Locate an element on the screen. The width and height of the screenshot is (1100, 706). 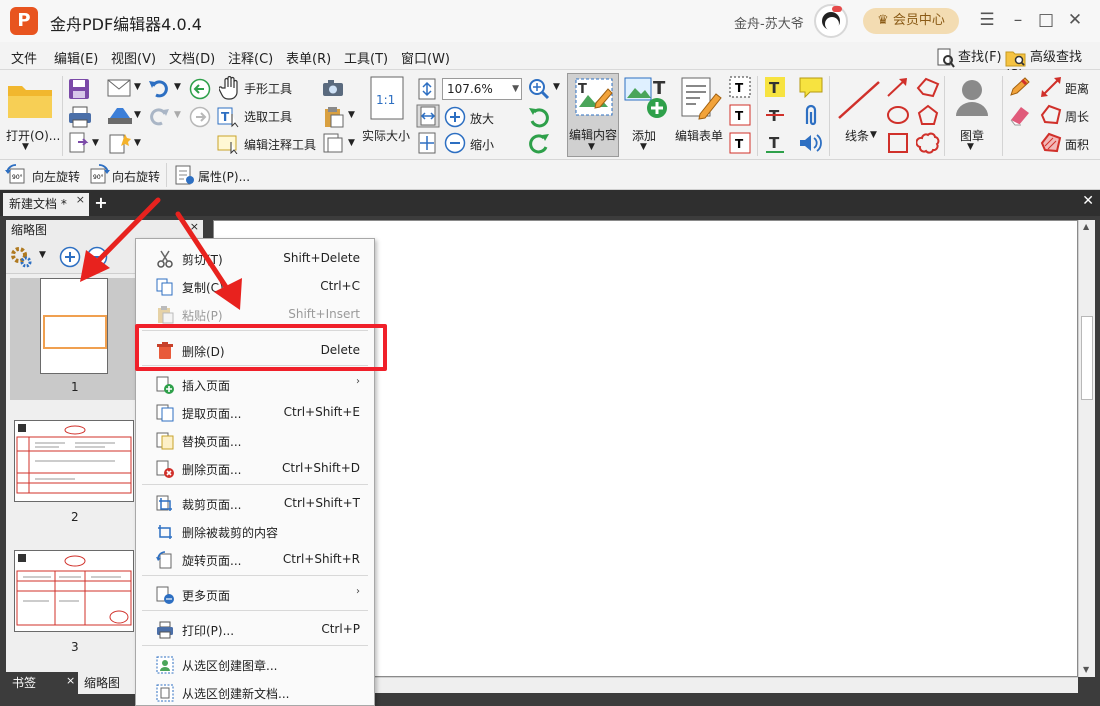
annotation-arrows is located at coordinates (161, 253).